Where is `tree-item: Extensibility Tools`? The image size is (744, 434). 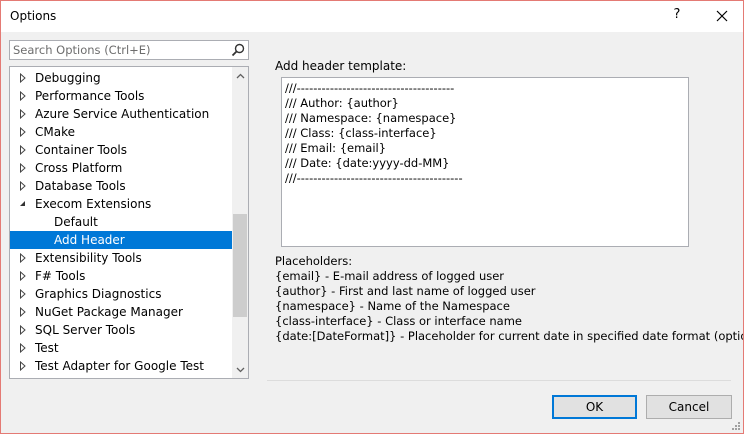
tree-item: Extensibility Tools is located at coordinates (121, 258).